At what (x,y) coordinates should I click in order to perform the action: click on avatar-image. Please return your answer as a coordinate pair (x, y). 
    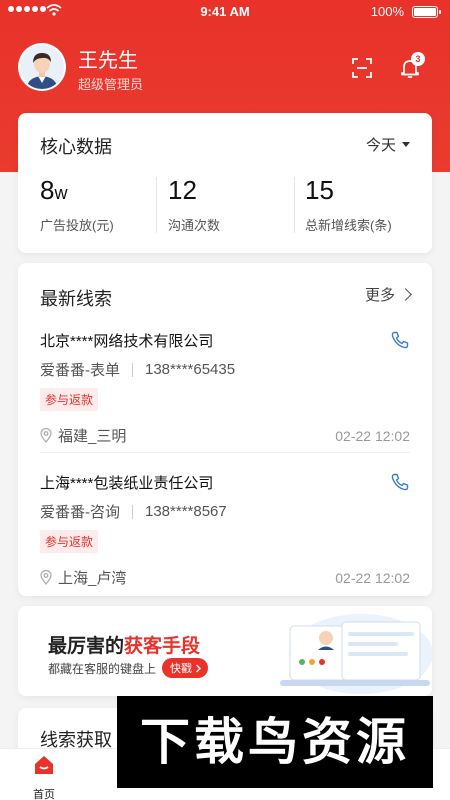
    Looking at the image, I should click on (42, 67).